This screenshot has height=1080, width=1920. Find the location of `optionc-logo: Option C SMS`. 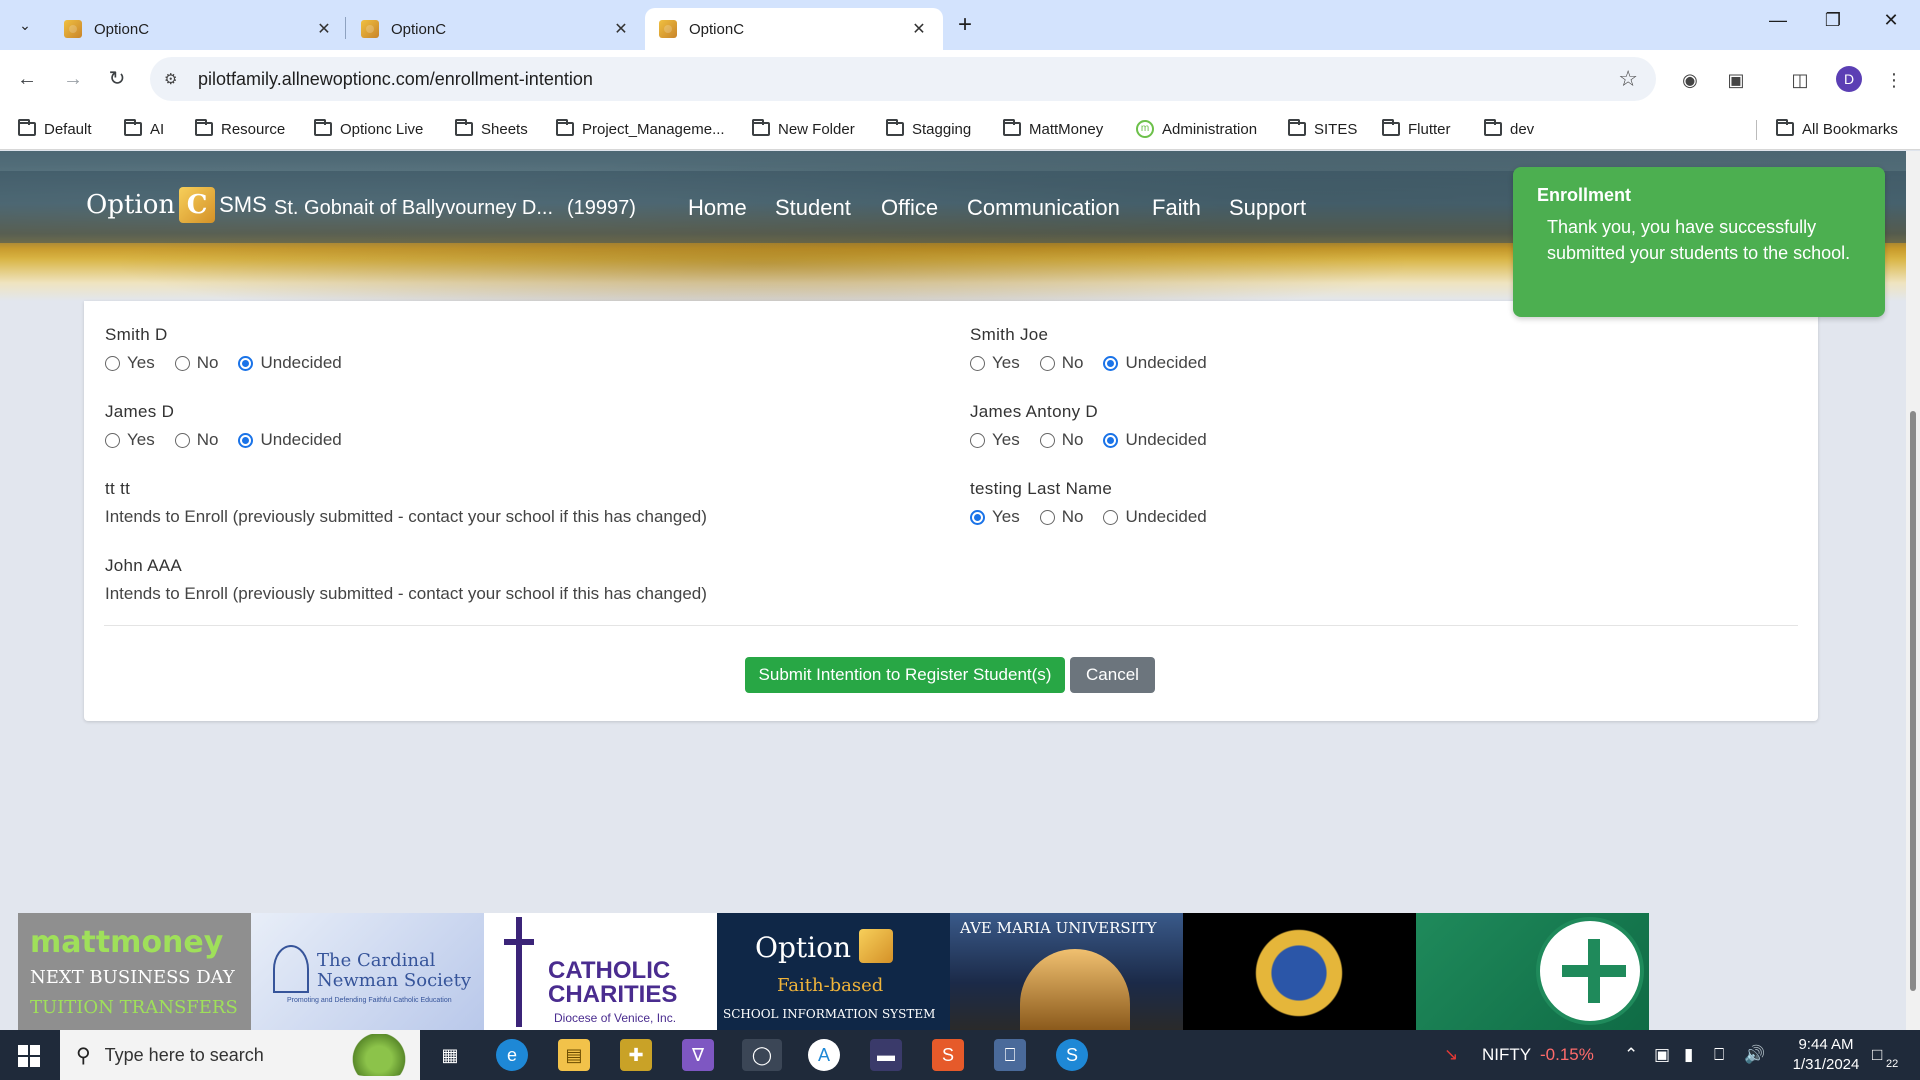

optionc-logo: Option C SMS is located at coordinates (176, 205).